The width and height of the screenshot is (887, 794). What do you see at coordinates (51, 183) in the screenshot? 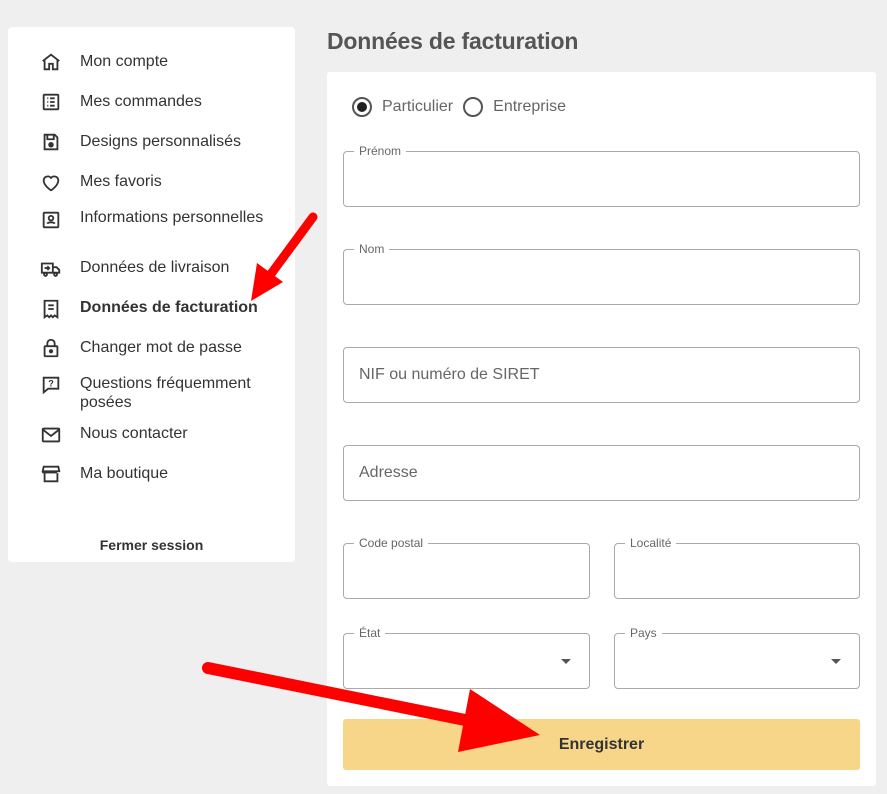
I see `heart-icon` at bounding box center [51, 183].